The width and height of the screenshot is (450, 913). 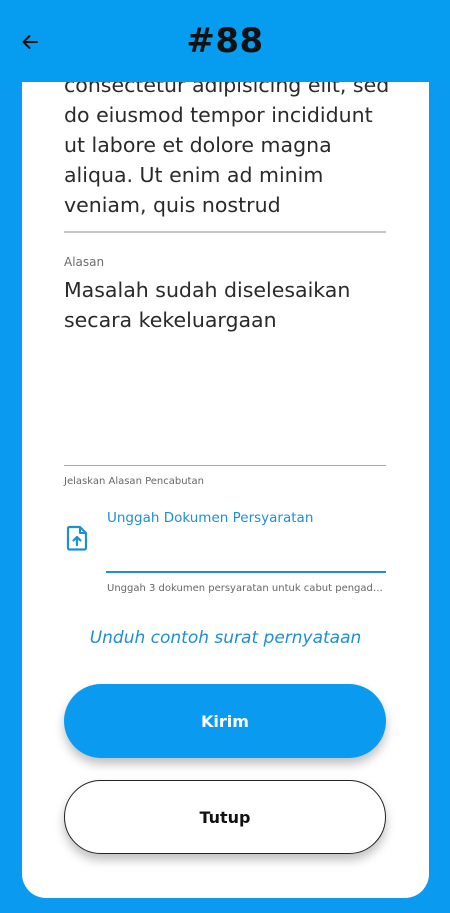 I want to click on top-app-bar: #88, so click(x=225, y=41).